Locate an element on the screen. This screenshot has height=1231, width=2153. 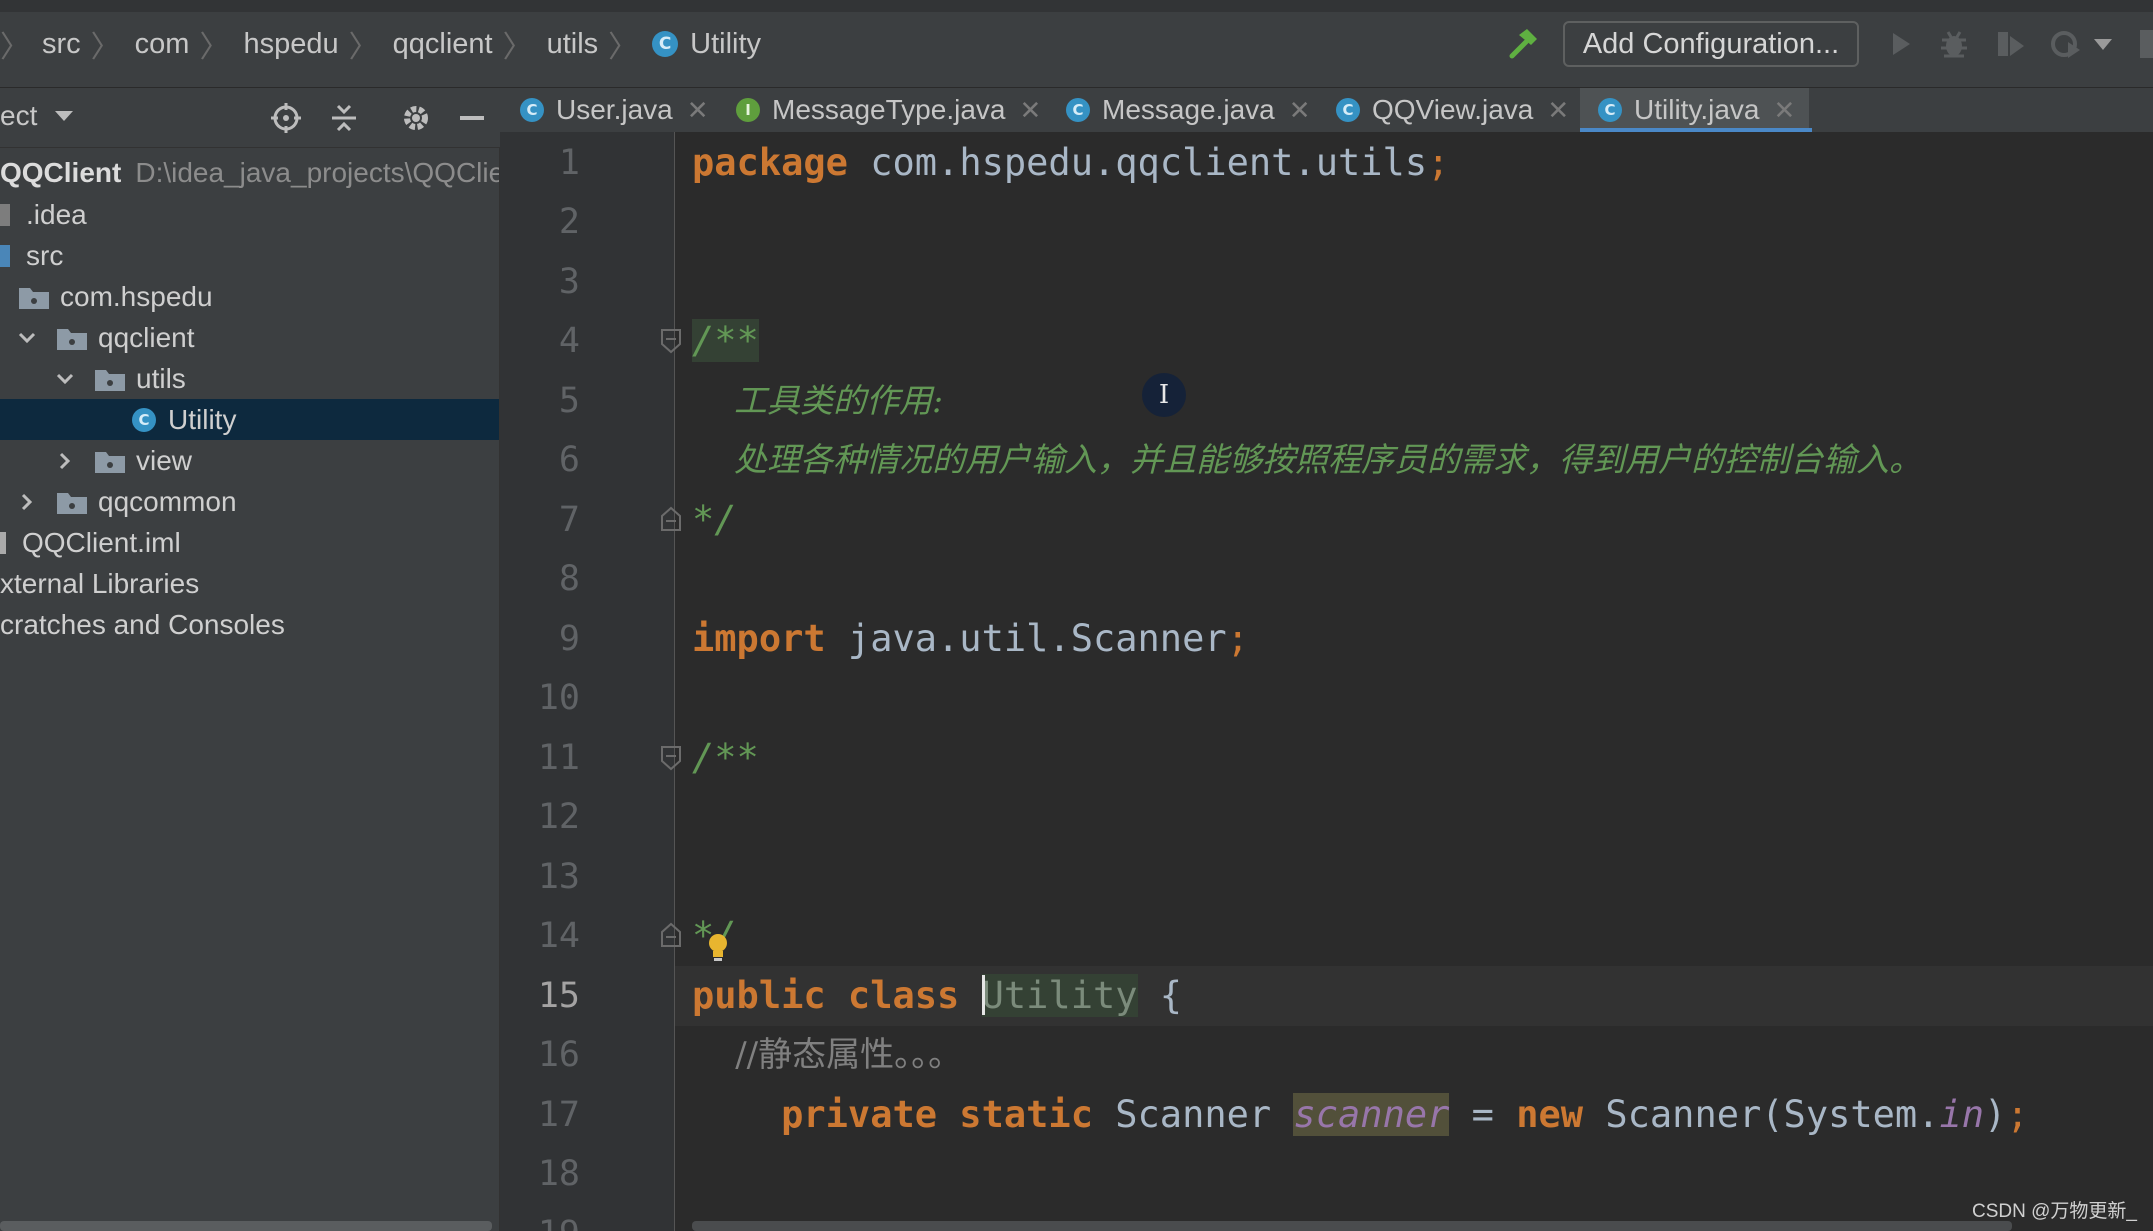
collapse-all-icon is located at coordinates (344, 118).